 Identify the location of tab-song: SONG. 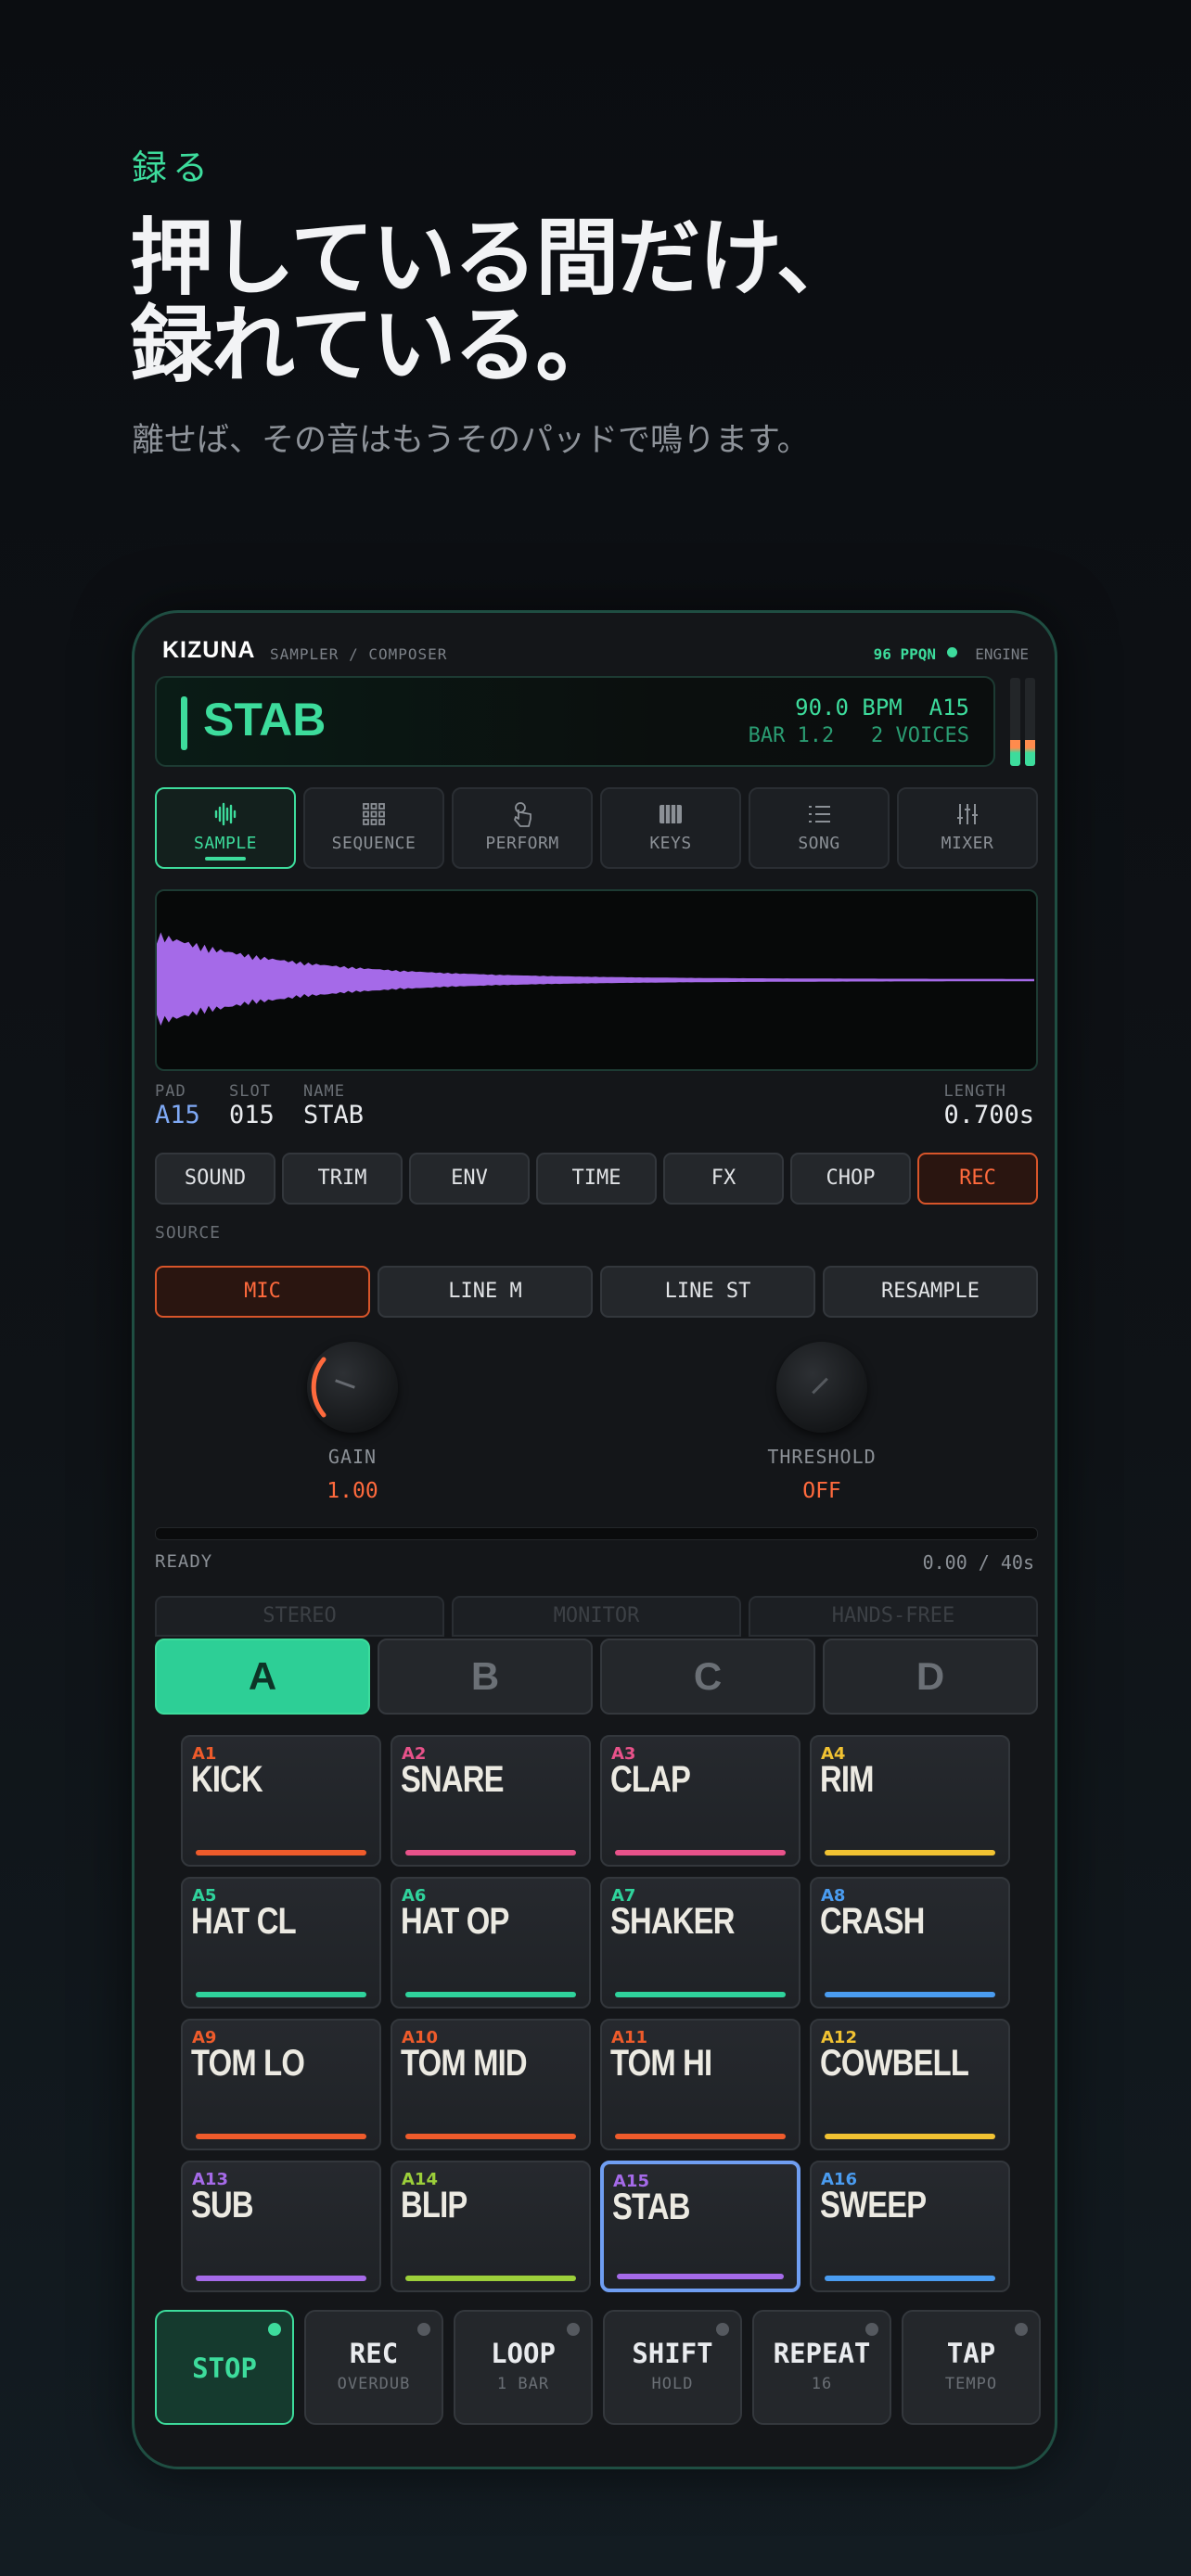
(819, 828).